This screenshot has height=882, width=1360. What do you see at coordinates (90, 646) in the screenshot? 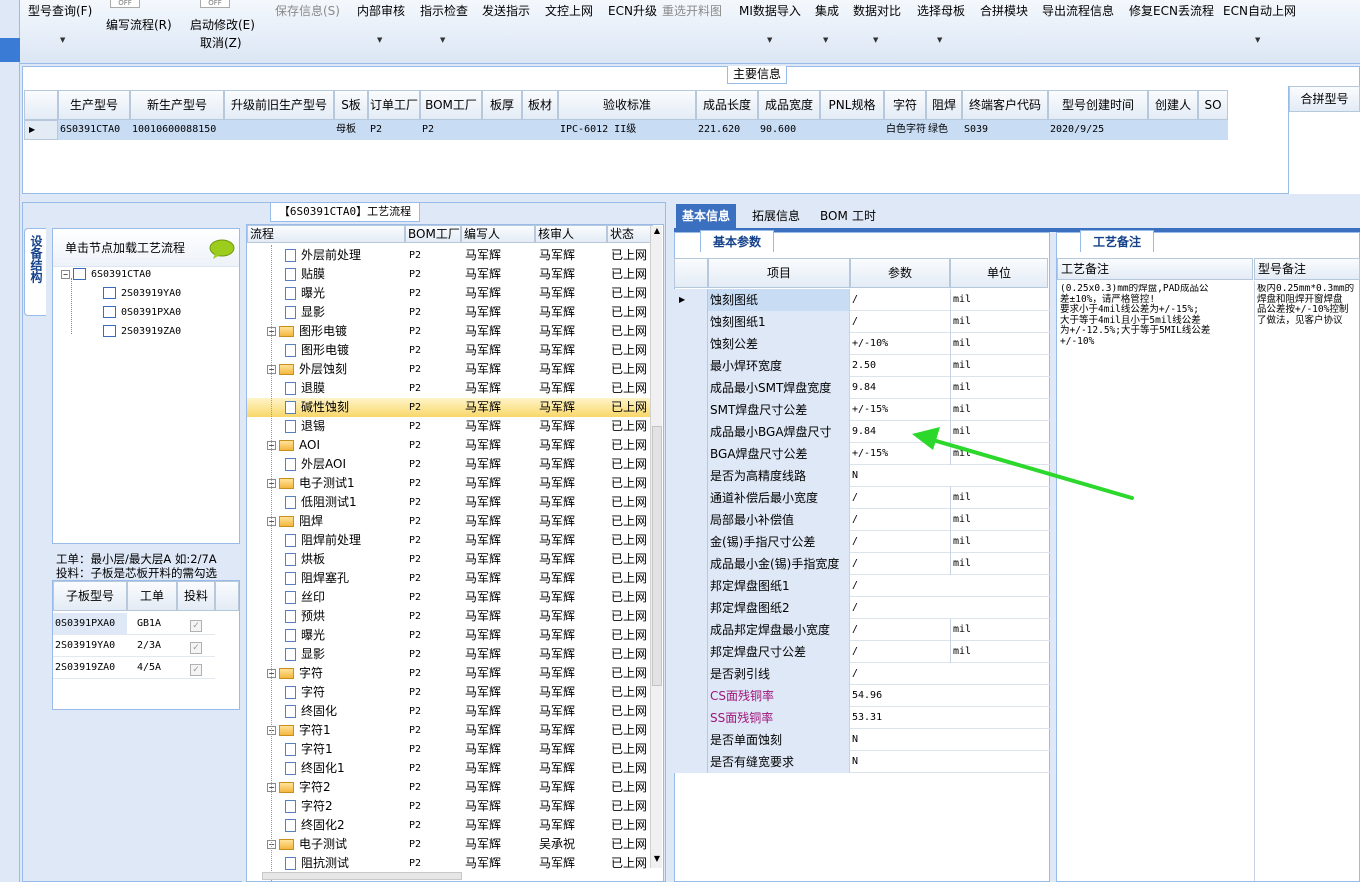
I see `sub-model-cell: 2S03919YA0` at bounding box center [90, 646].